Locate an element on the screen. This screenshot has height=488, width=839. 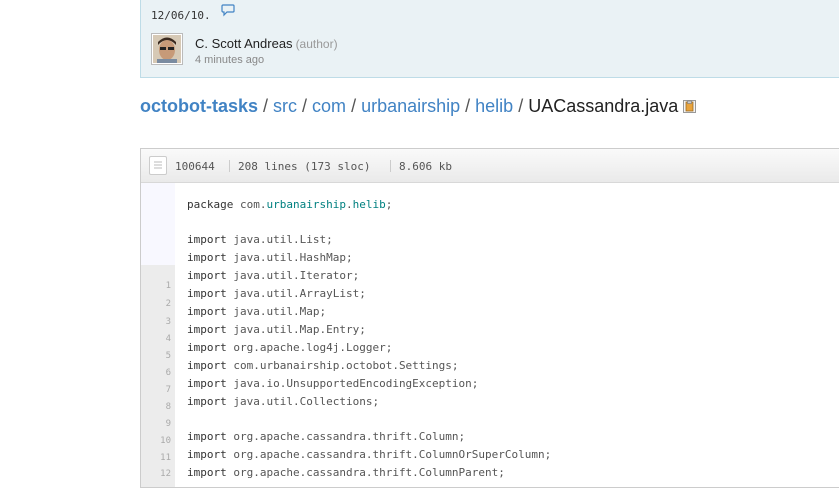
line-number: 6 is located at coordinates (156, 373).